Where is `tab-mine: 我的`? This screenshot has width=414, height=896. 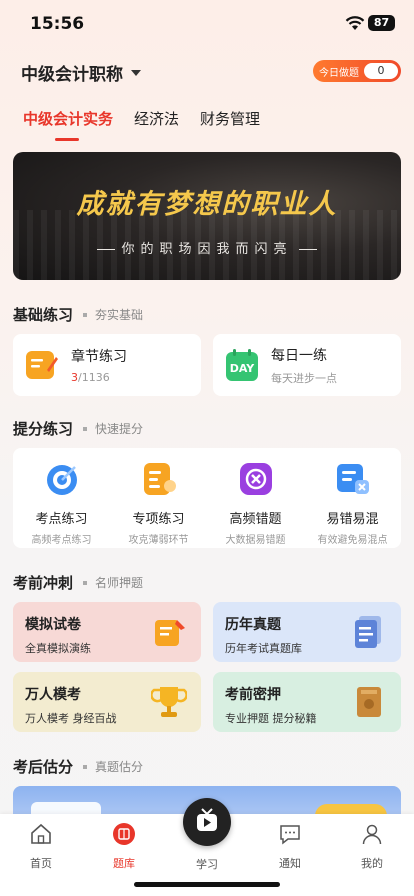
tab-mine: 我的 is located at coordinates (372, 846).